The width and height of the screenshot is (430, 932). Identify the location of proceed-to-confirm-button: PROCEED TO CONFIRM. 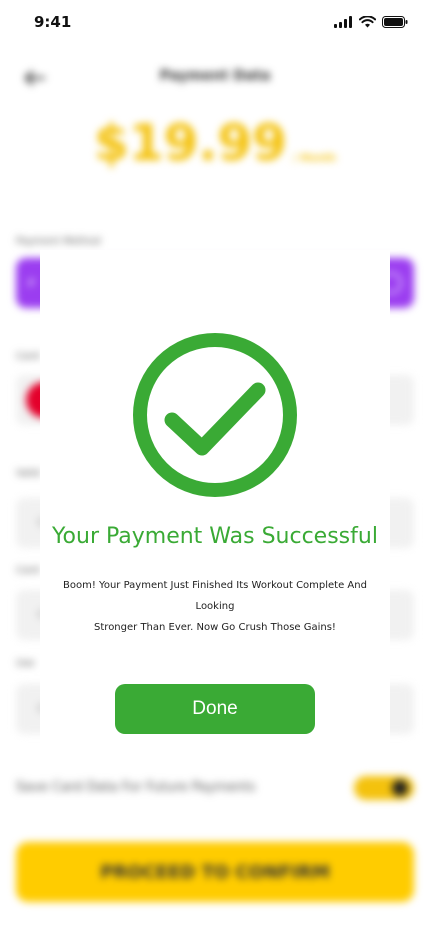
(215, 872).